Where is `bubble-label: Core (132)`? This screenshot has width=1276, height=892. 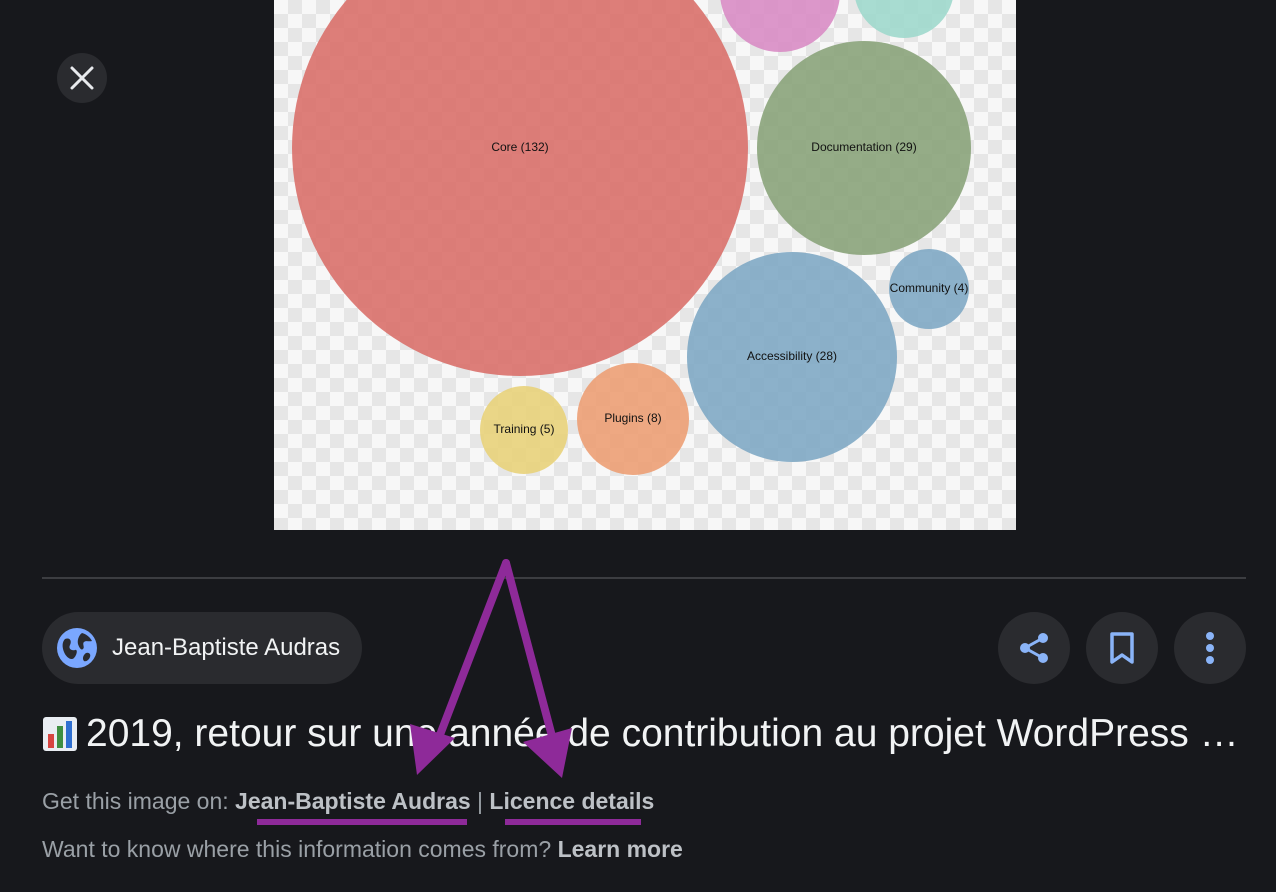 bubble-label: Core (132) is located at coordinates (519, 147).